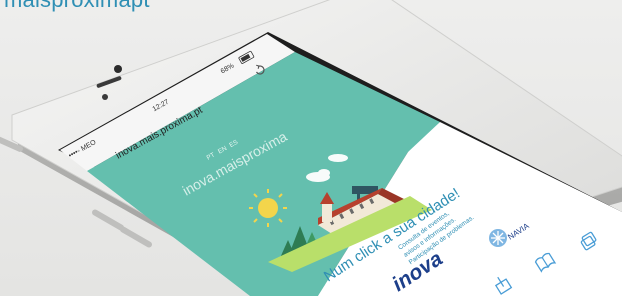  What do you see at coordinates (118, 69) in the screenshot?
I see `front-camera` at bounding box center [118, 69].